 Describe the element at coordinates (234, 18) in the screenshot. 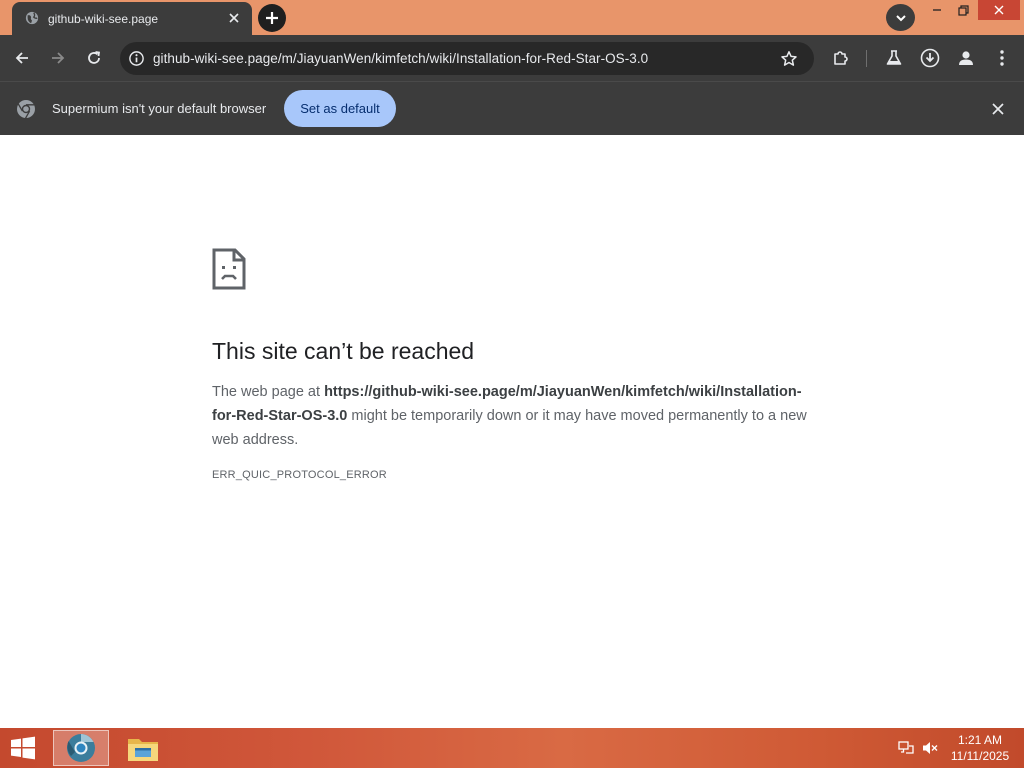

I see `tab-close-icon` at that location.